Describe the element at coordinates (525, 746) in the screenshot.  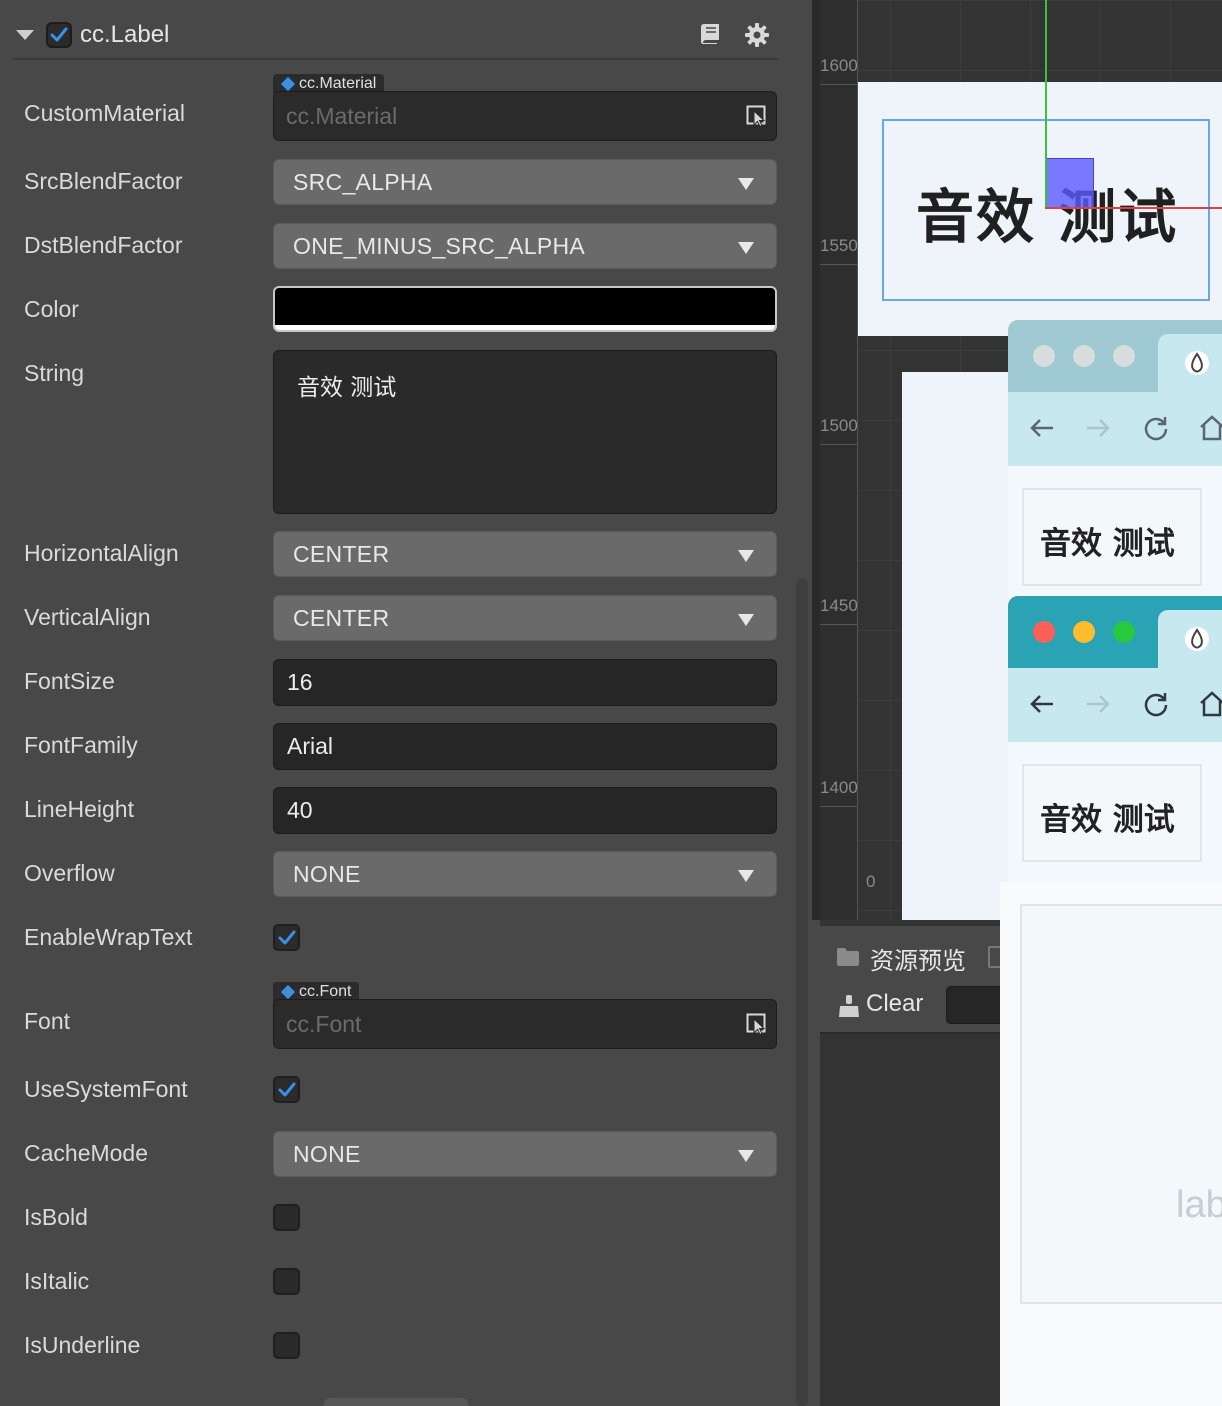
I see `font-family-input: Arial` at that location.